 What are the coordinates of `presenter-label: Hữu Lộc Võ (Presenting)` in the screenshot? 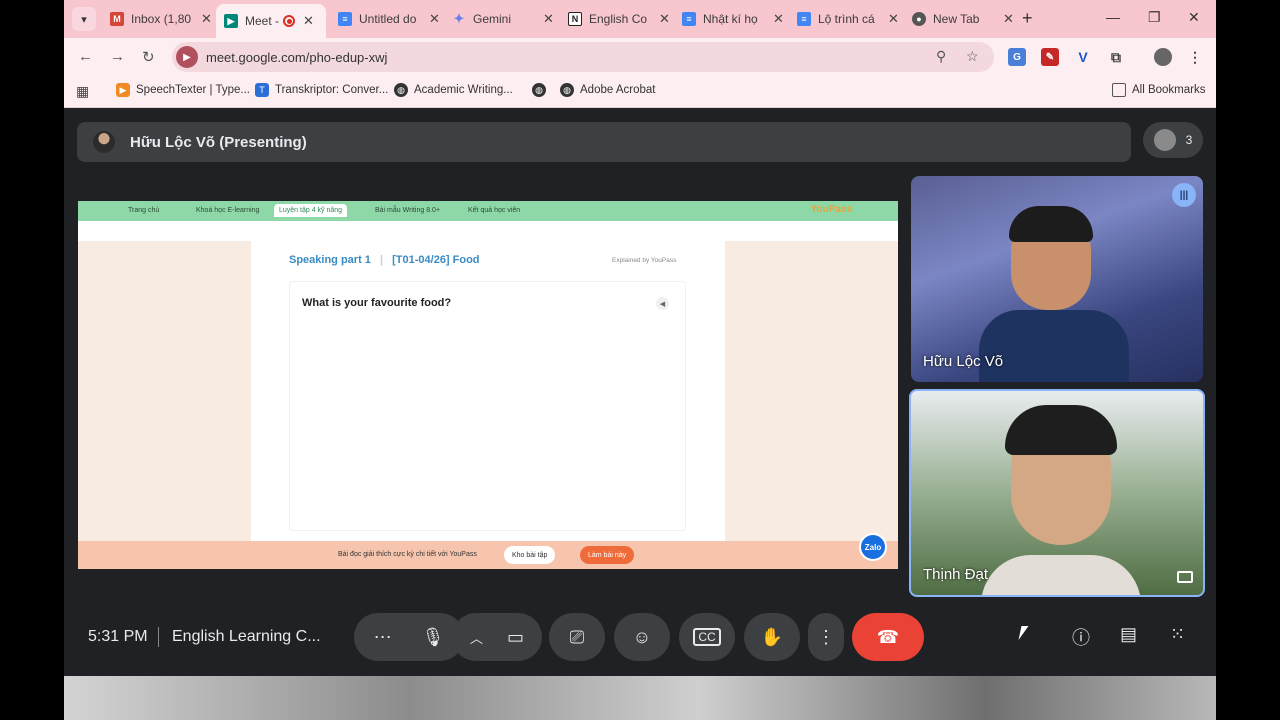 It's located at (218, 142).